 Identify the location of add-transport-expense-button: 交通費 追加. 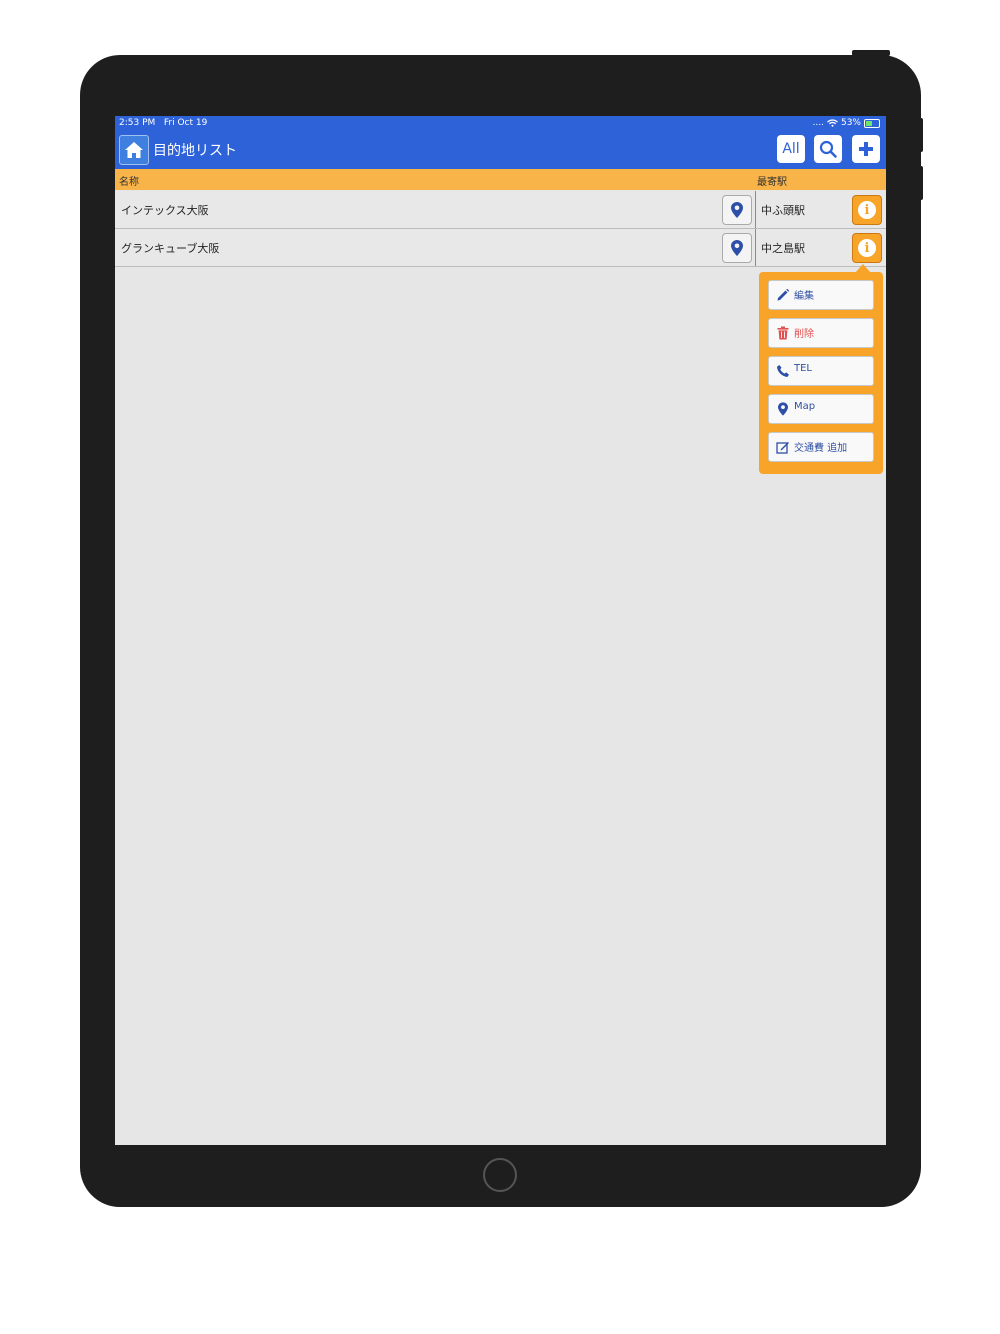
(821, 447).